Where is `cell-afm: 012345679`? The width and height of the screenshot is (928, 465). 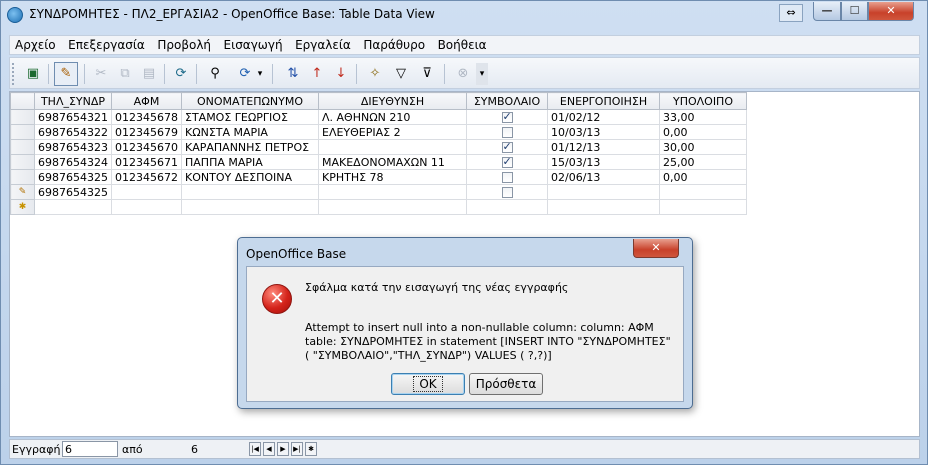
cell-afm: 012345679 is located at coordinates (146, 132).